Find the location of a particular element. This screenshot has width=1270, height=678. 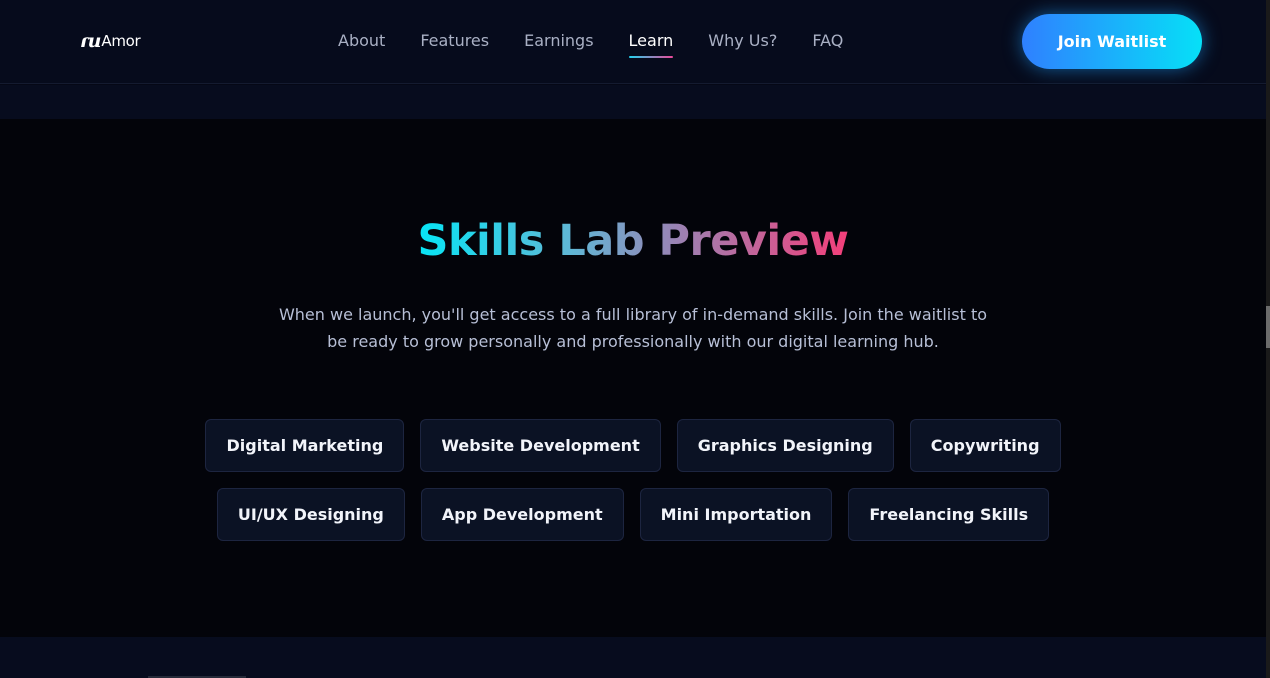

nav-link-features: Features is located at coordinates (454, 41).